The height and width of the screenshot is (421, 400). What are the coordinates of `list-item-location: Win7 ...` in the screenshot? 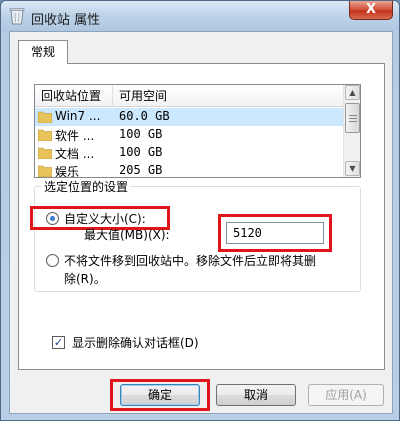 It's located at (78, 116).